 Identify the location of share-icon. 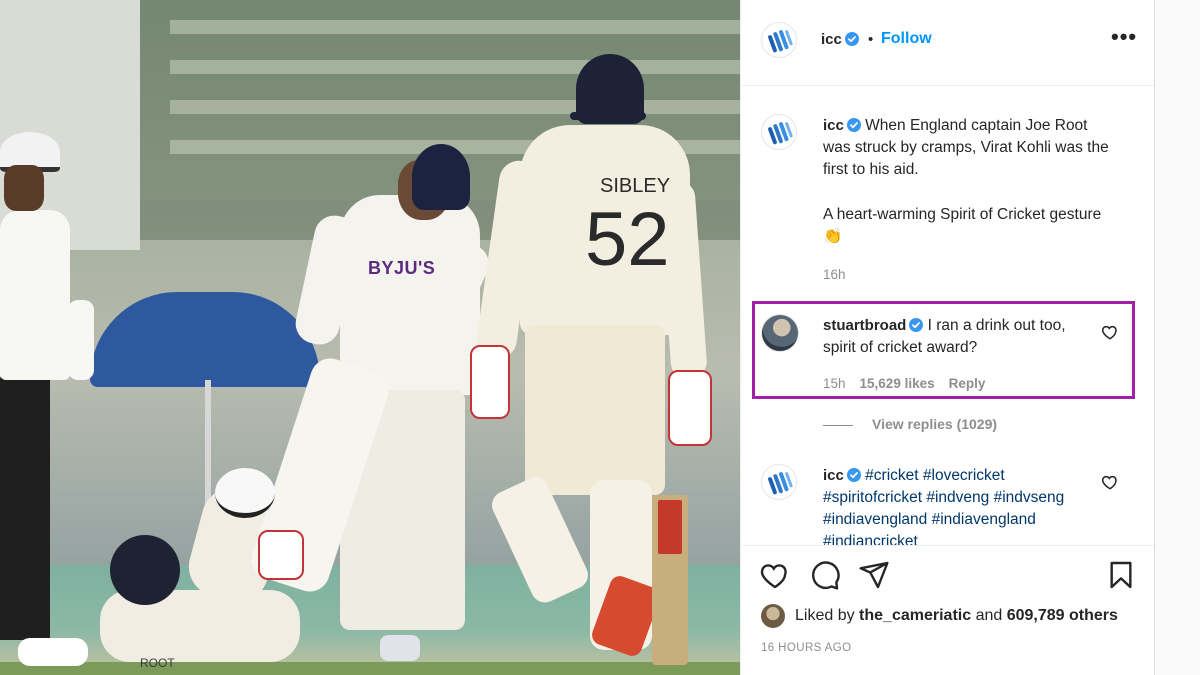
(874, 575).